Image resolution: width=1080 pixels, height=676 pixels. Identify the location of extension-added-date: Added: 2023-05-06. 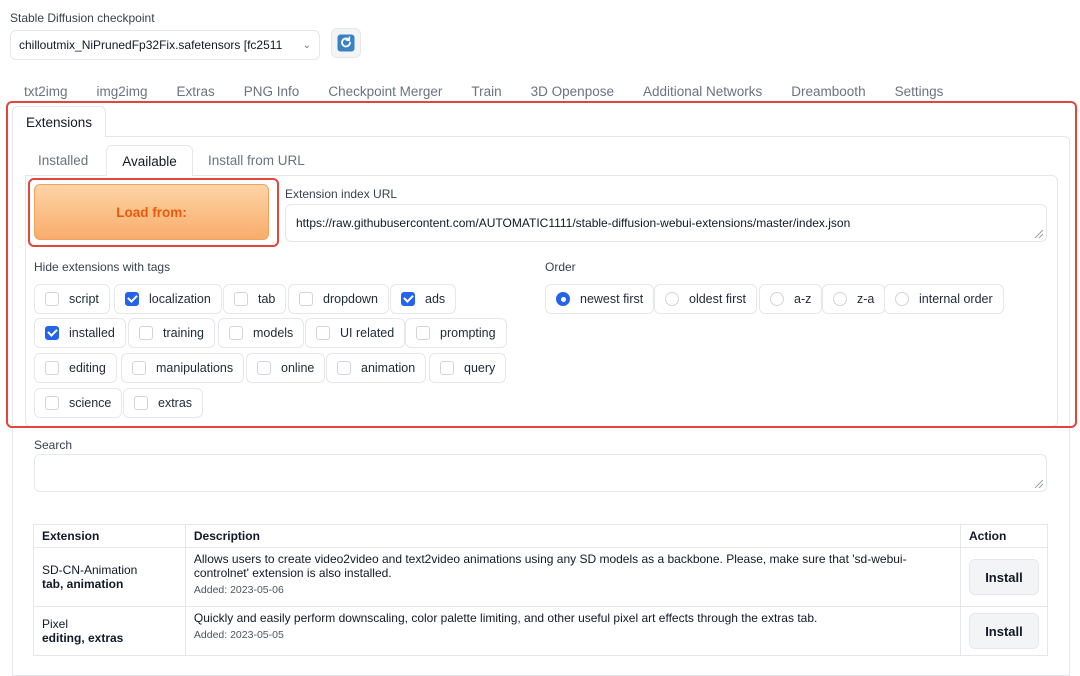
(238, 590).